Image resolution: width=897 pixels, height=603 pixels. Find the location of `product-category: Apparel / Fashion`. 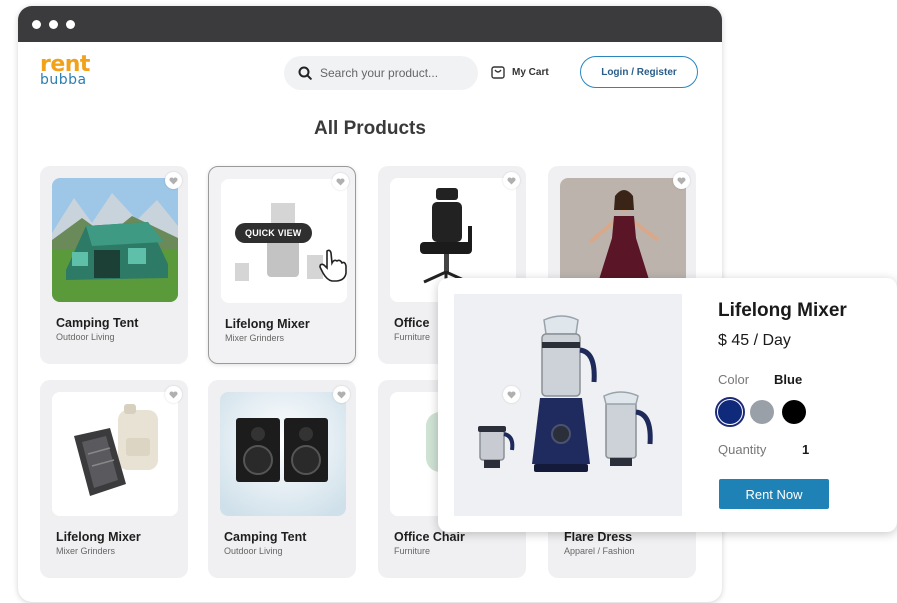

product-category: Apparel / Fashion is located at coordinates (599, 551).